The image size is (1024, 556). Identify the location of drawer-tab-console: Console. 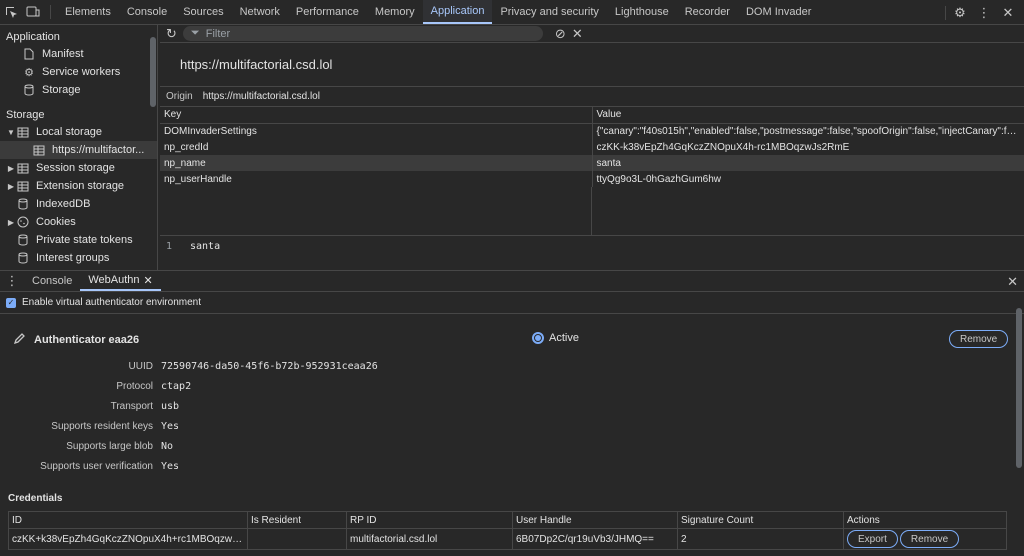
(52, 281).